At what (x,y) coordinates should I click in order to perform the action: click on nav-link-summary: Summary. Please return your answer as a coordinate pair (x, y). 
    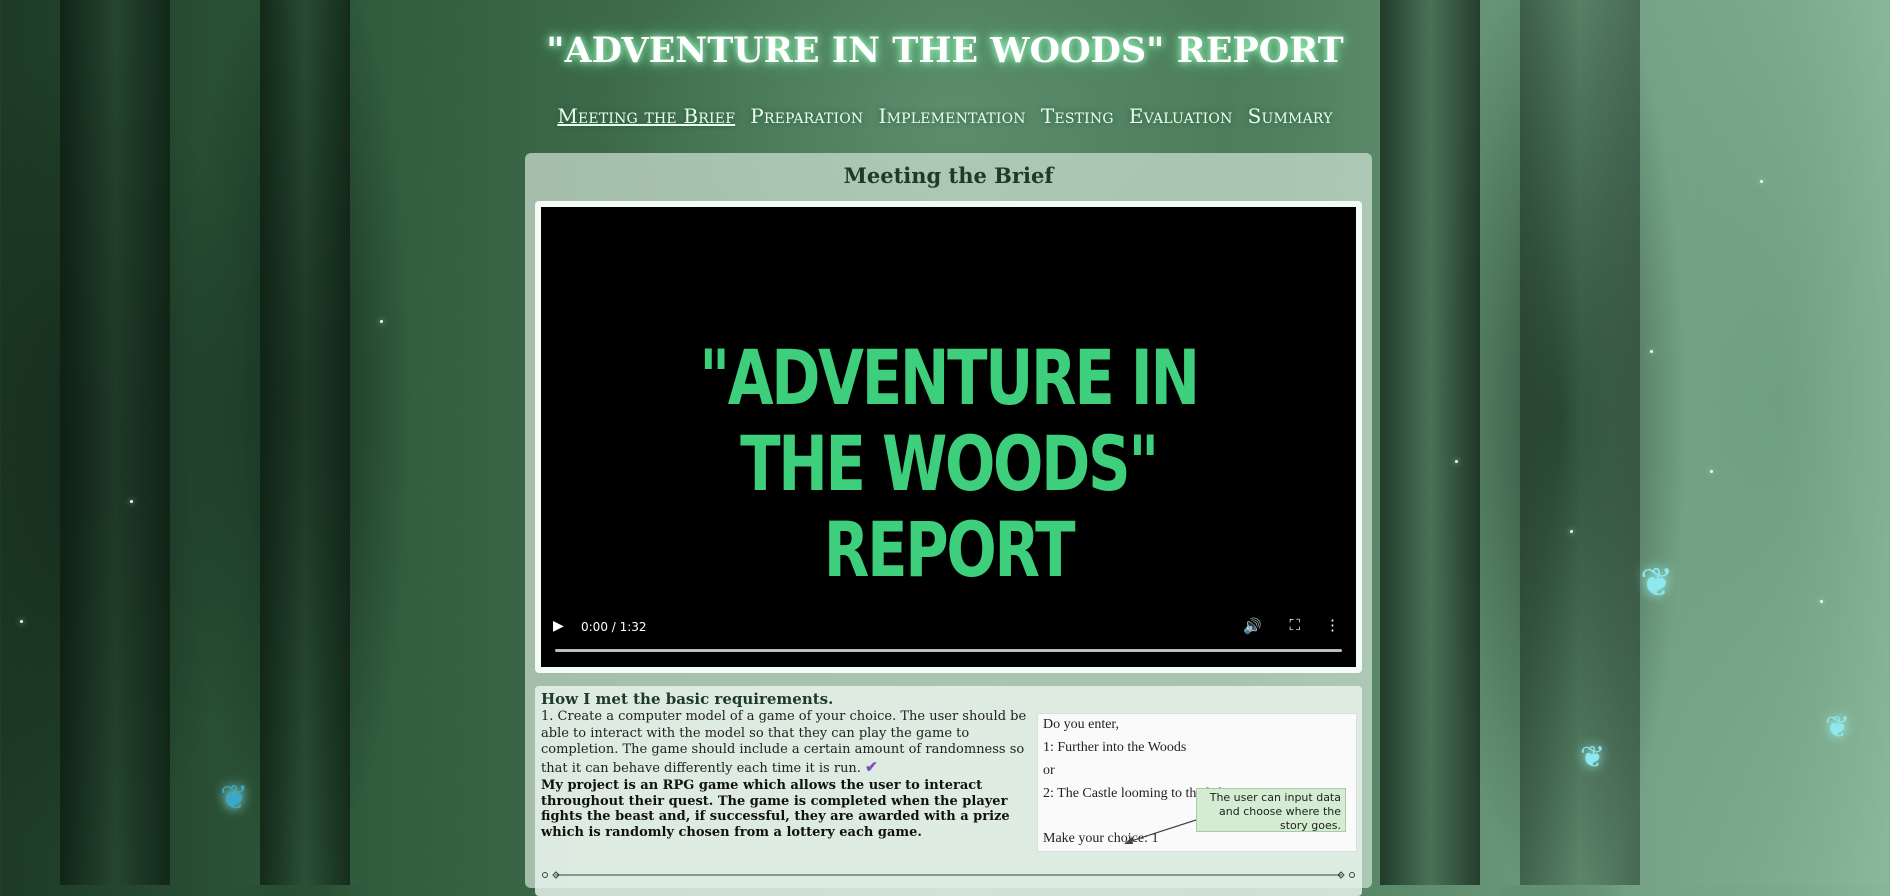
    Looking at the image, I should click on (1290, 116).